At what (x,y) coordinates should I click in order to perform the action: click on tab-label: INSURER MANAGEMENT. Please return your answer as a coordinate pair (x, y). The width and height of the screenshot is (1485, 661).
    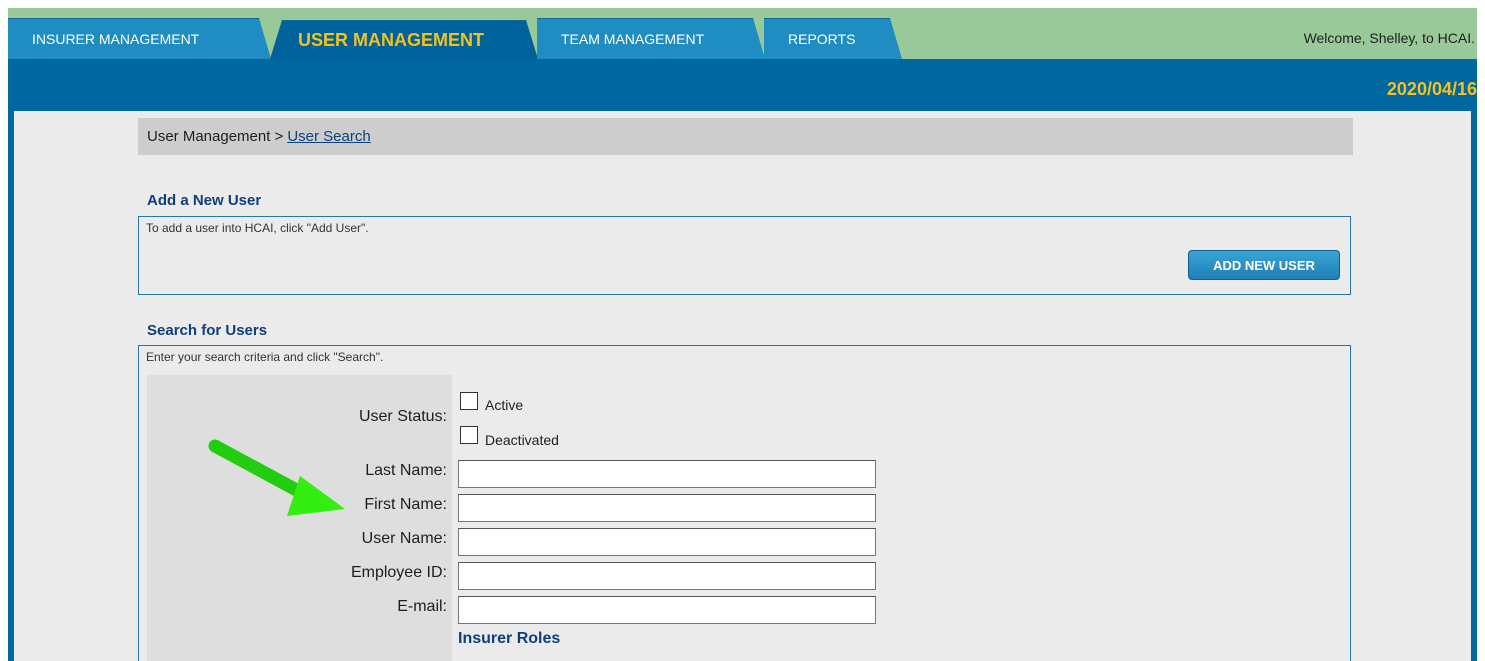
    Looking at the image, I should click on (116, 39).